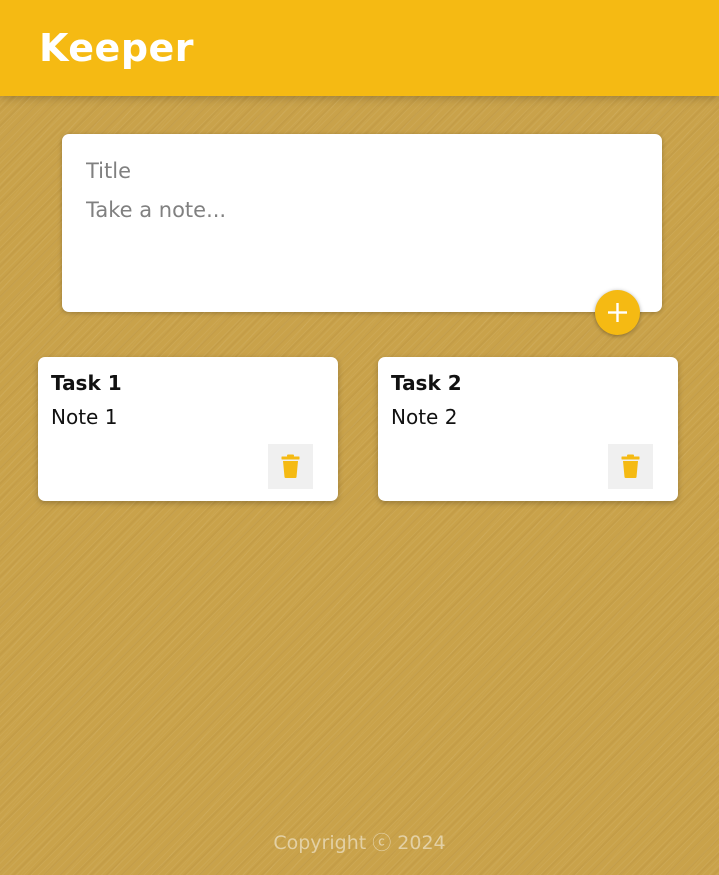  I want to click on note-title-input, so click(361, 171).